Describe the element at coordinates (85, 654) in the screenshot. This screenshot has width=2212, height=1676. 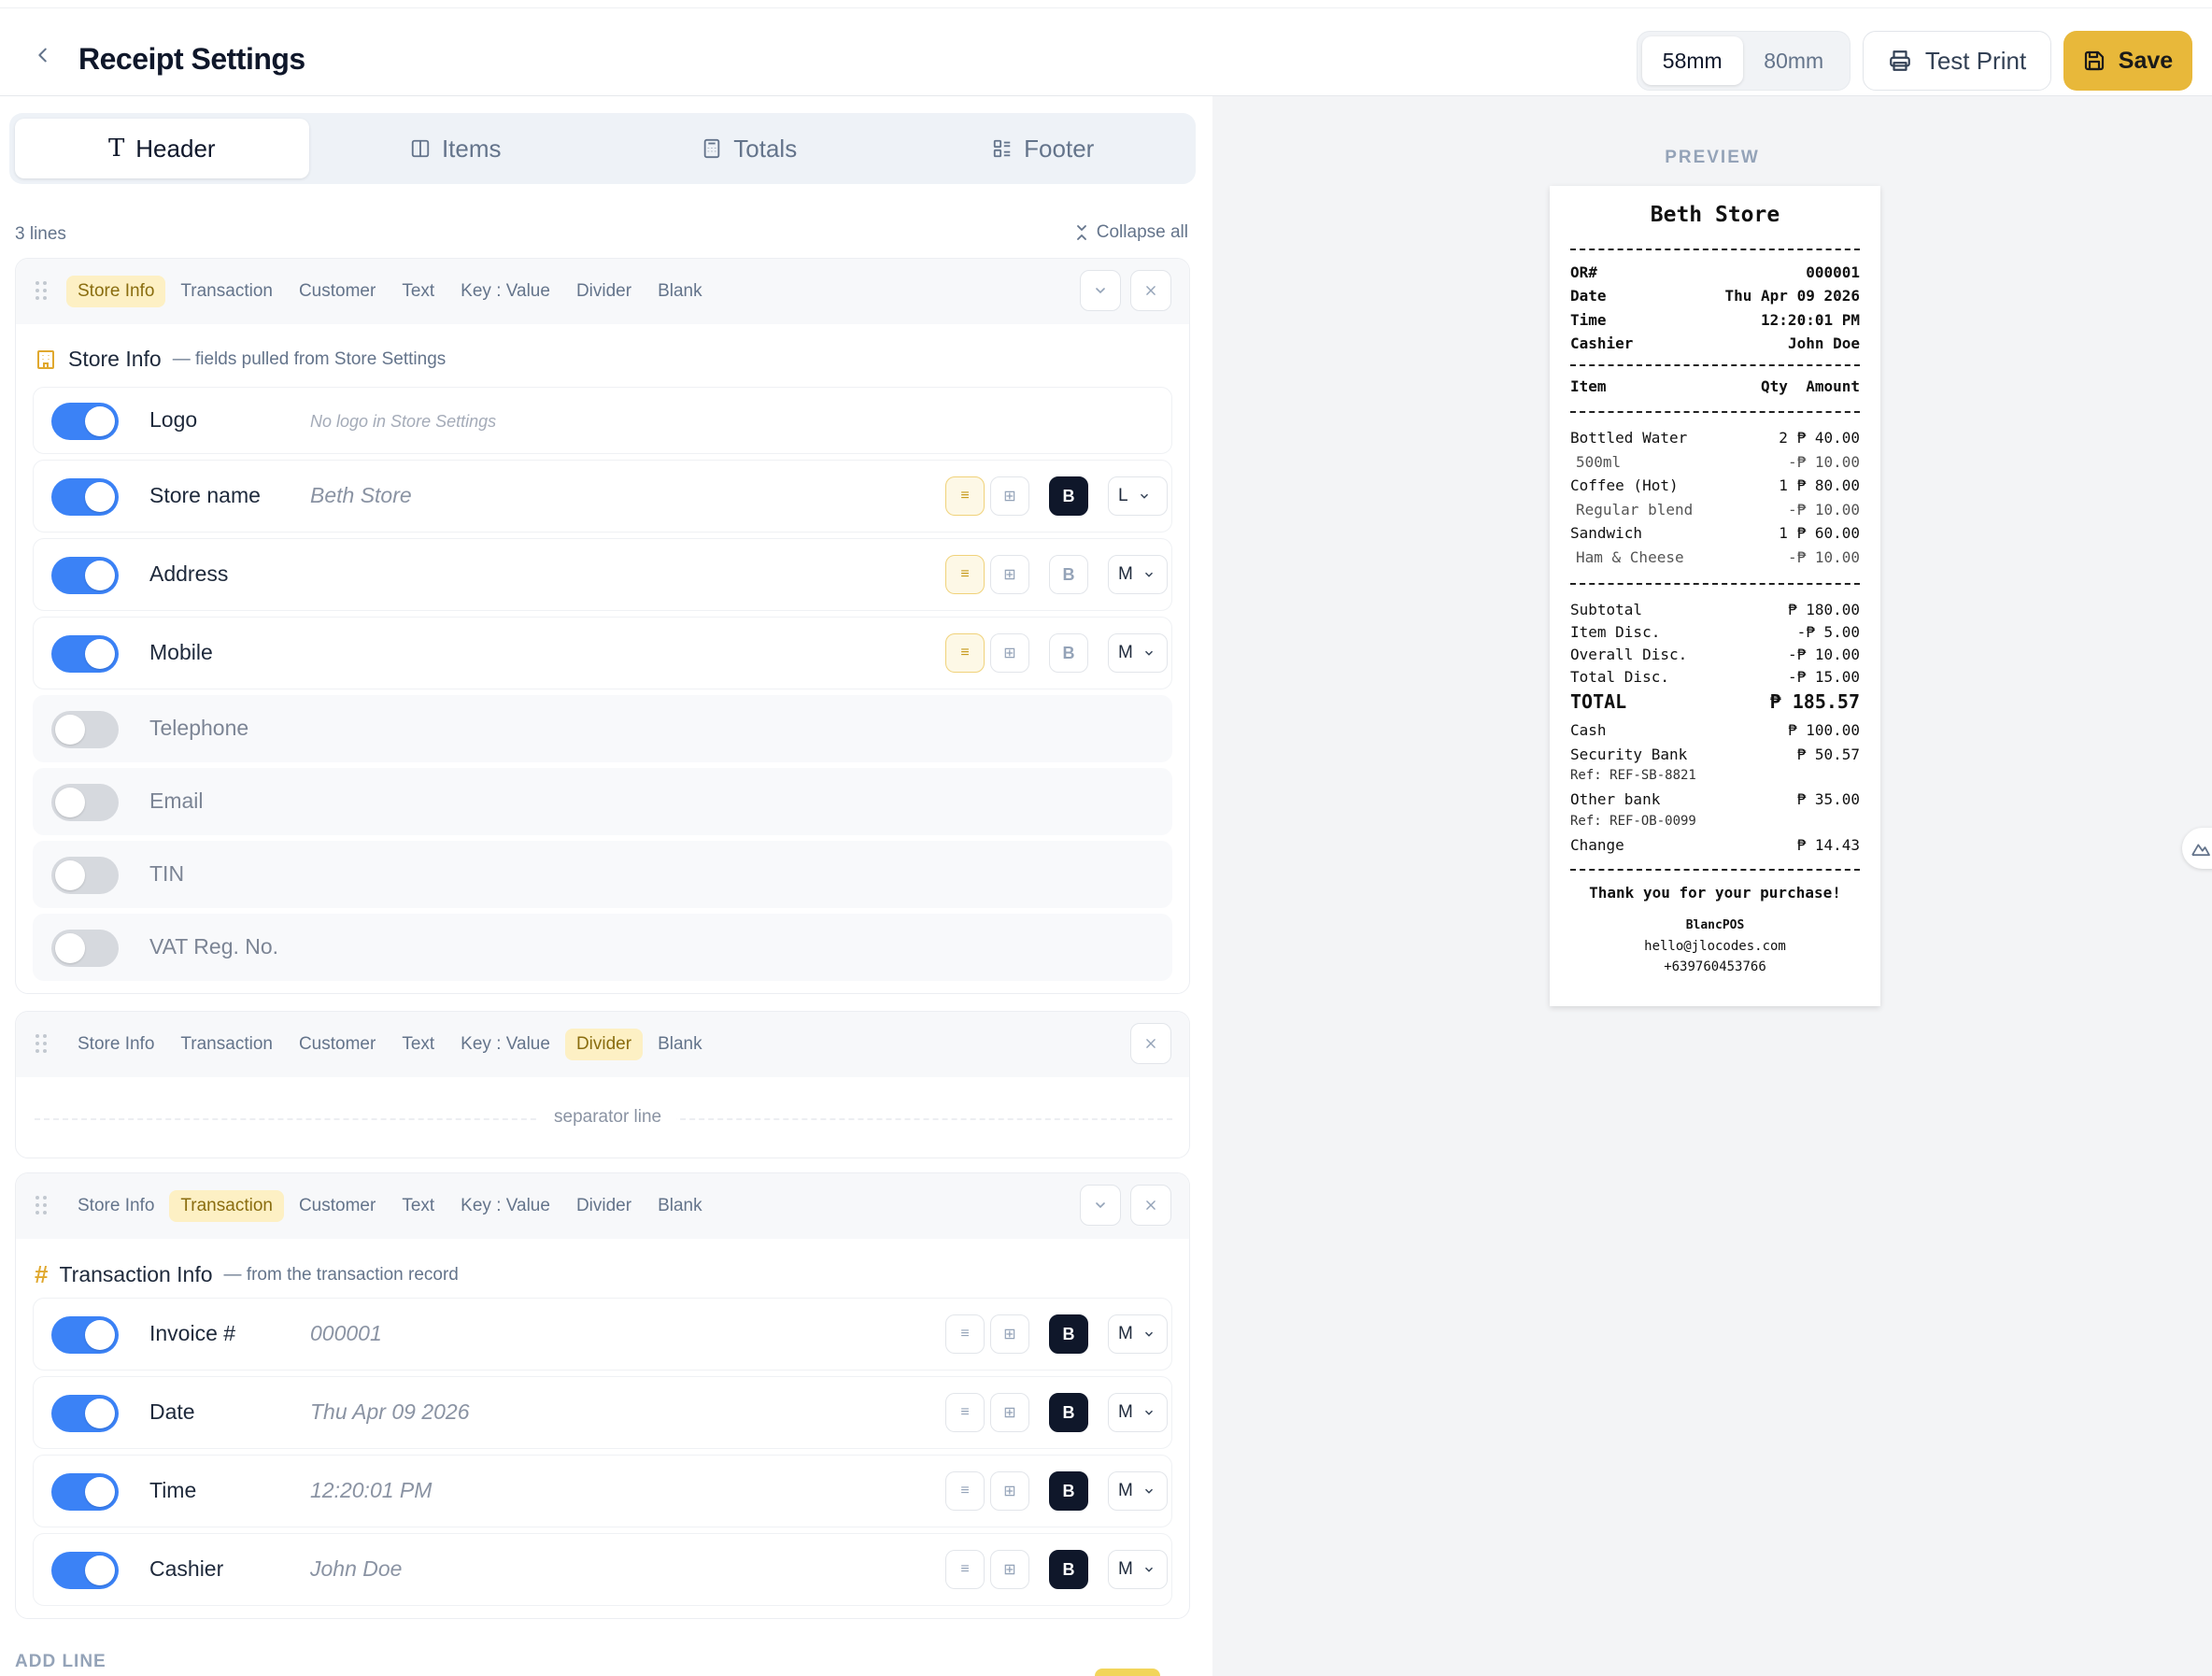
I see `toggle-mobile` at that location.